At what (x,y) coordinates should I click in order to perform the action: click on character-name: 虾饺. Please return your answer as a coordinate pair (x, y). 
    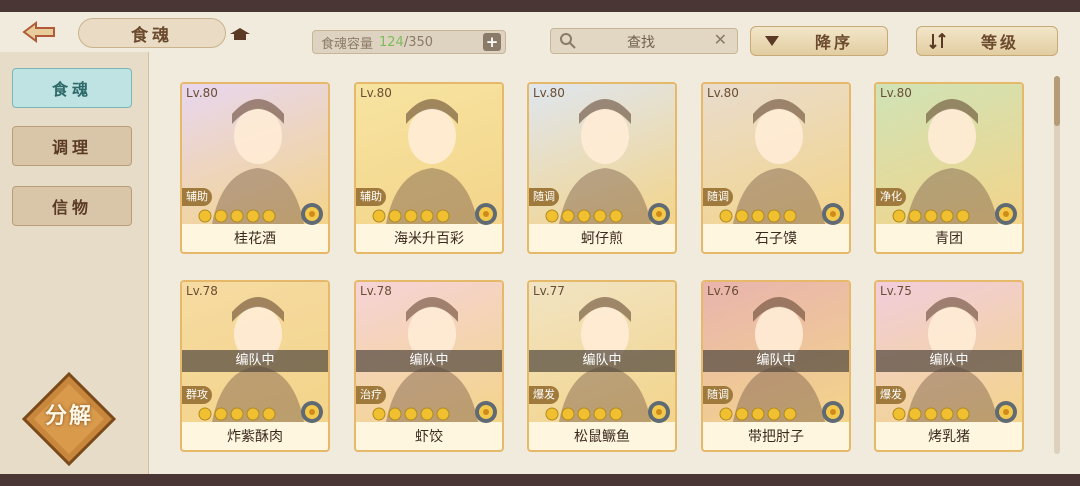
    Looking at the image, I should click on (429, 437).